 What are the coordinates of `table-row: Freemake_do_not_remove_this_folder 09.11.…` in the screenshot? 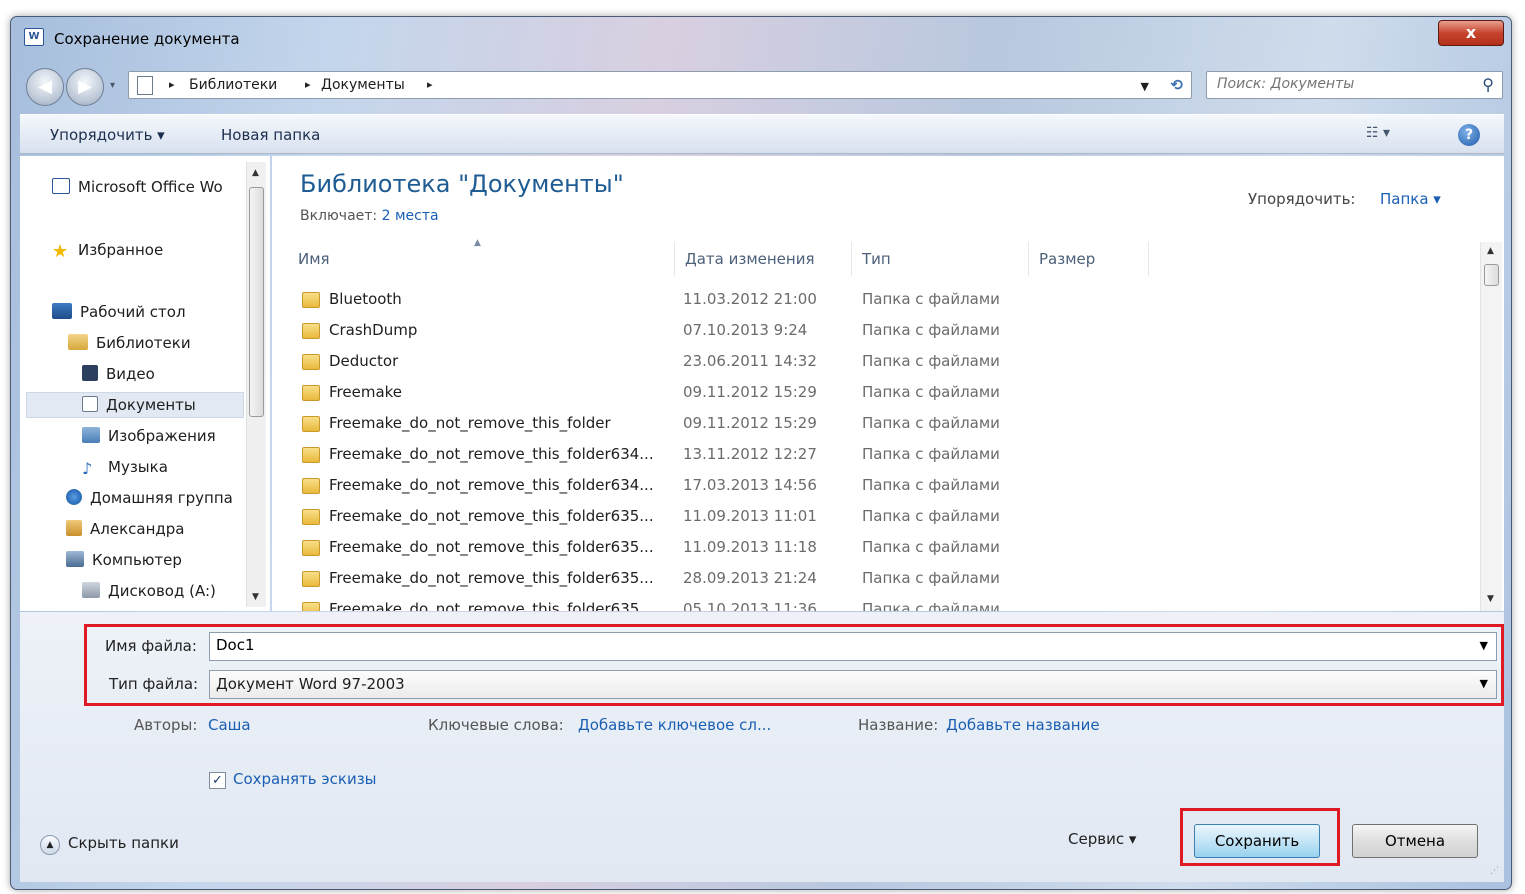 It's located at (872, 424).